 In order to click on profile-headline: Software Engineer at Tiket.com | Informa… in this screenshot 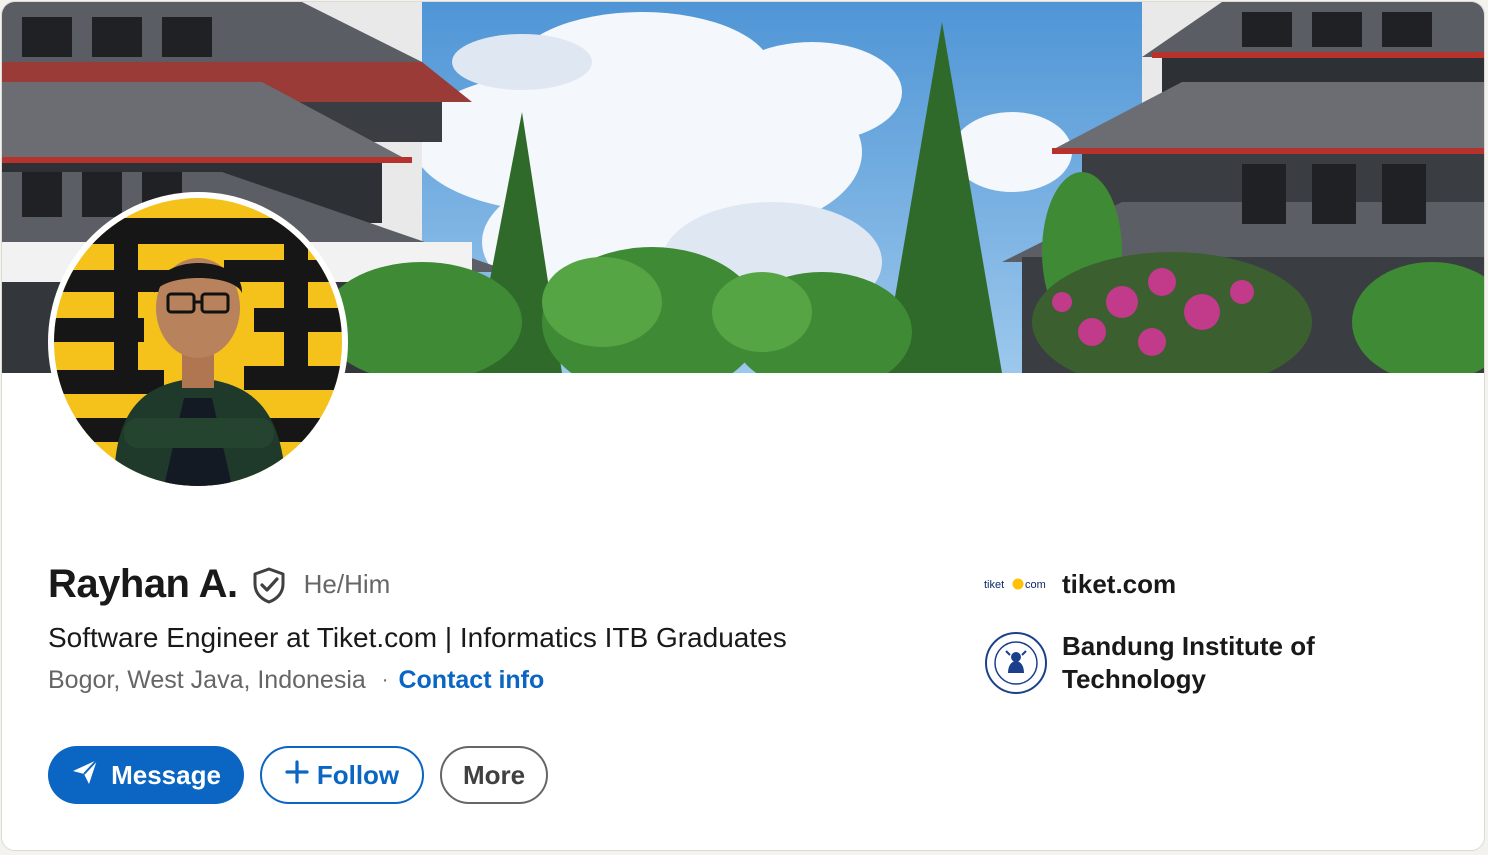, I will do `click(417, 637)`.